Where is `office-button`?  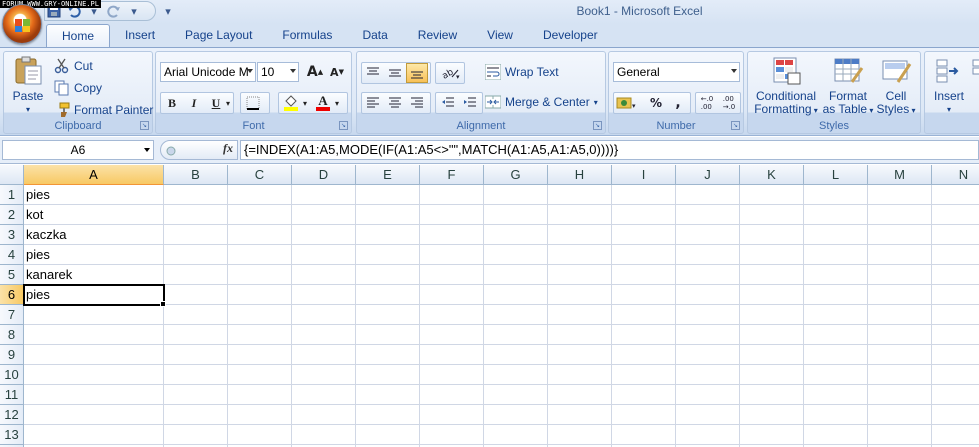
office-button is located at coordinates (22, 24).